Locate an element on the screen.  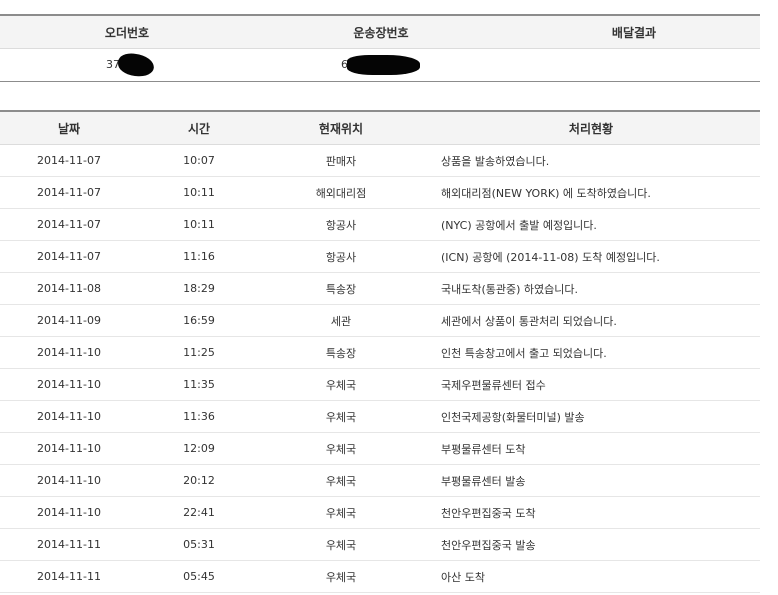
delivery-result-header: 배달결과 is located at coordinates (634, 32).